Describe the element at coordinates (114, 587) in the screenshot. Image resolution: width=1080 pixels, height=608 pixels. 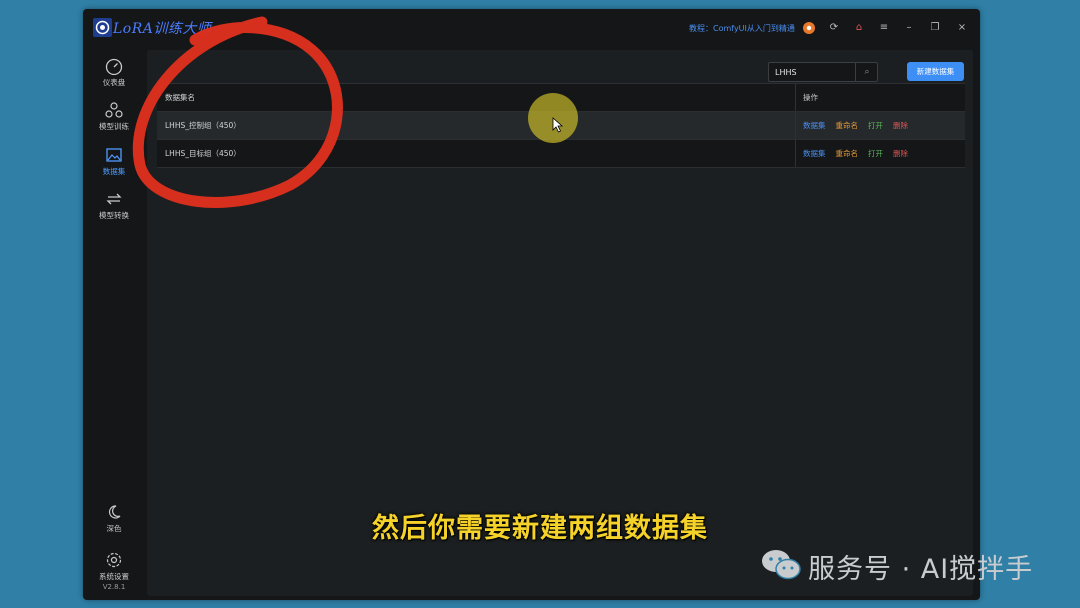
I see `version-label: V2.8.1` at that location.